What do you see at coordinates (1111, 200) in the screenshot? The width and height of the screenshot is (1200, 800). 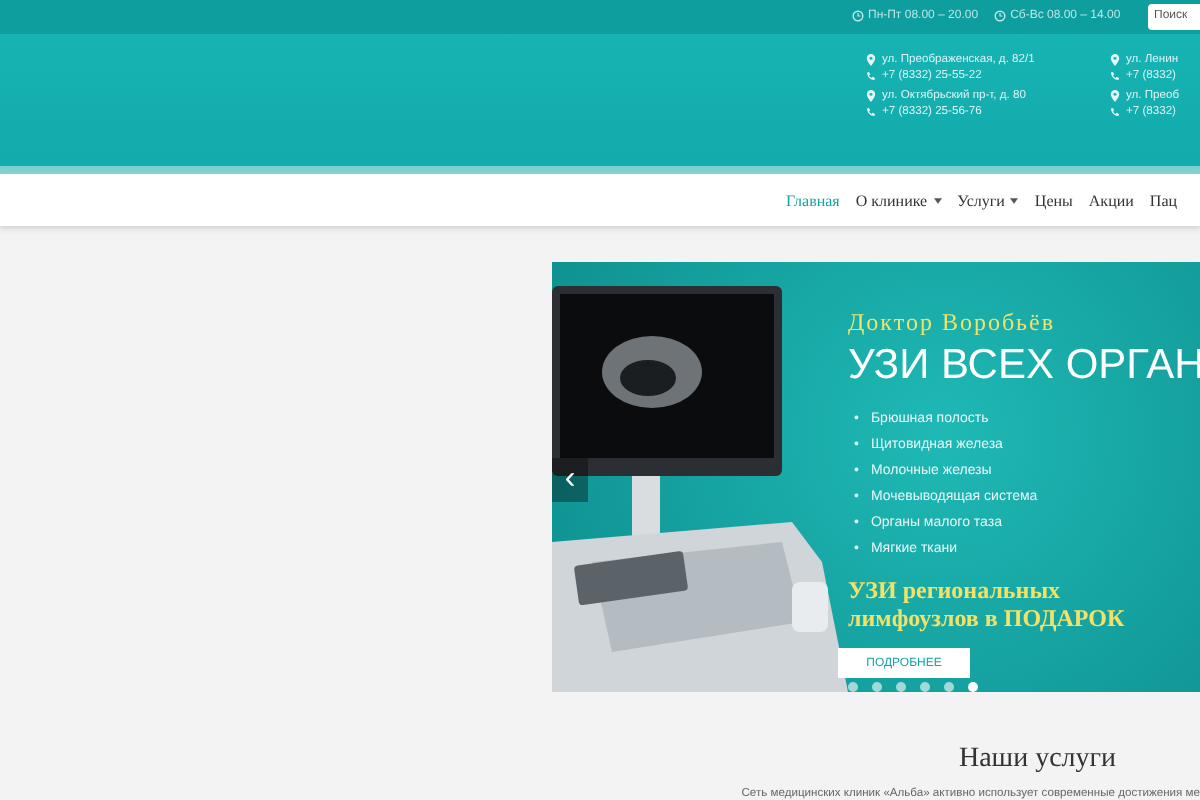 I see `nav-link: Акции` at bounding box center [1111, 200].